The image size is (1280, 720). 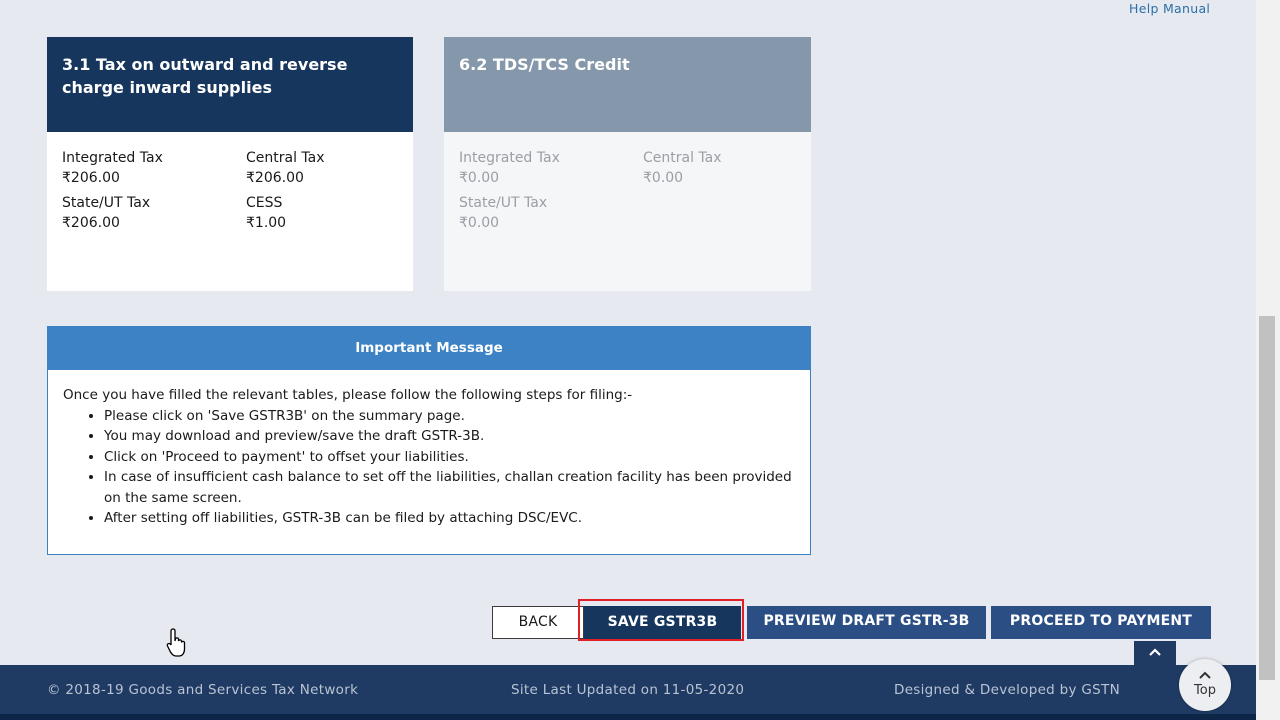 I want to click on field-label: CESS, so click(x=264, y=203).